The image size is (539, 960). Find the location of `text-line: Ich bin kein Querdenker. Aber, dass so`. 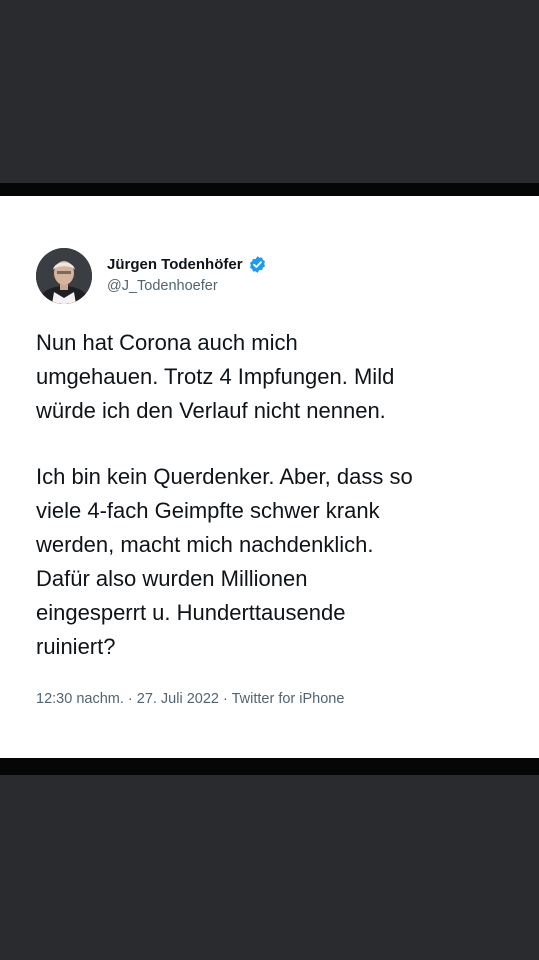

text-line: Ich bin kein Querdenker. Aber, dass so is located at coordinates (224, 476).